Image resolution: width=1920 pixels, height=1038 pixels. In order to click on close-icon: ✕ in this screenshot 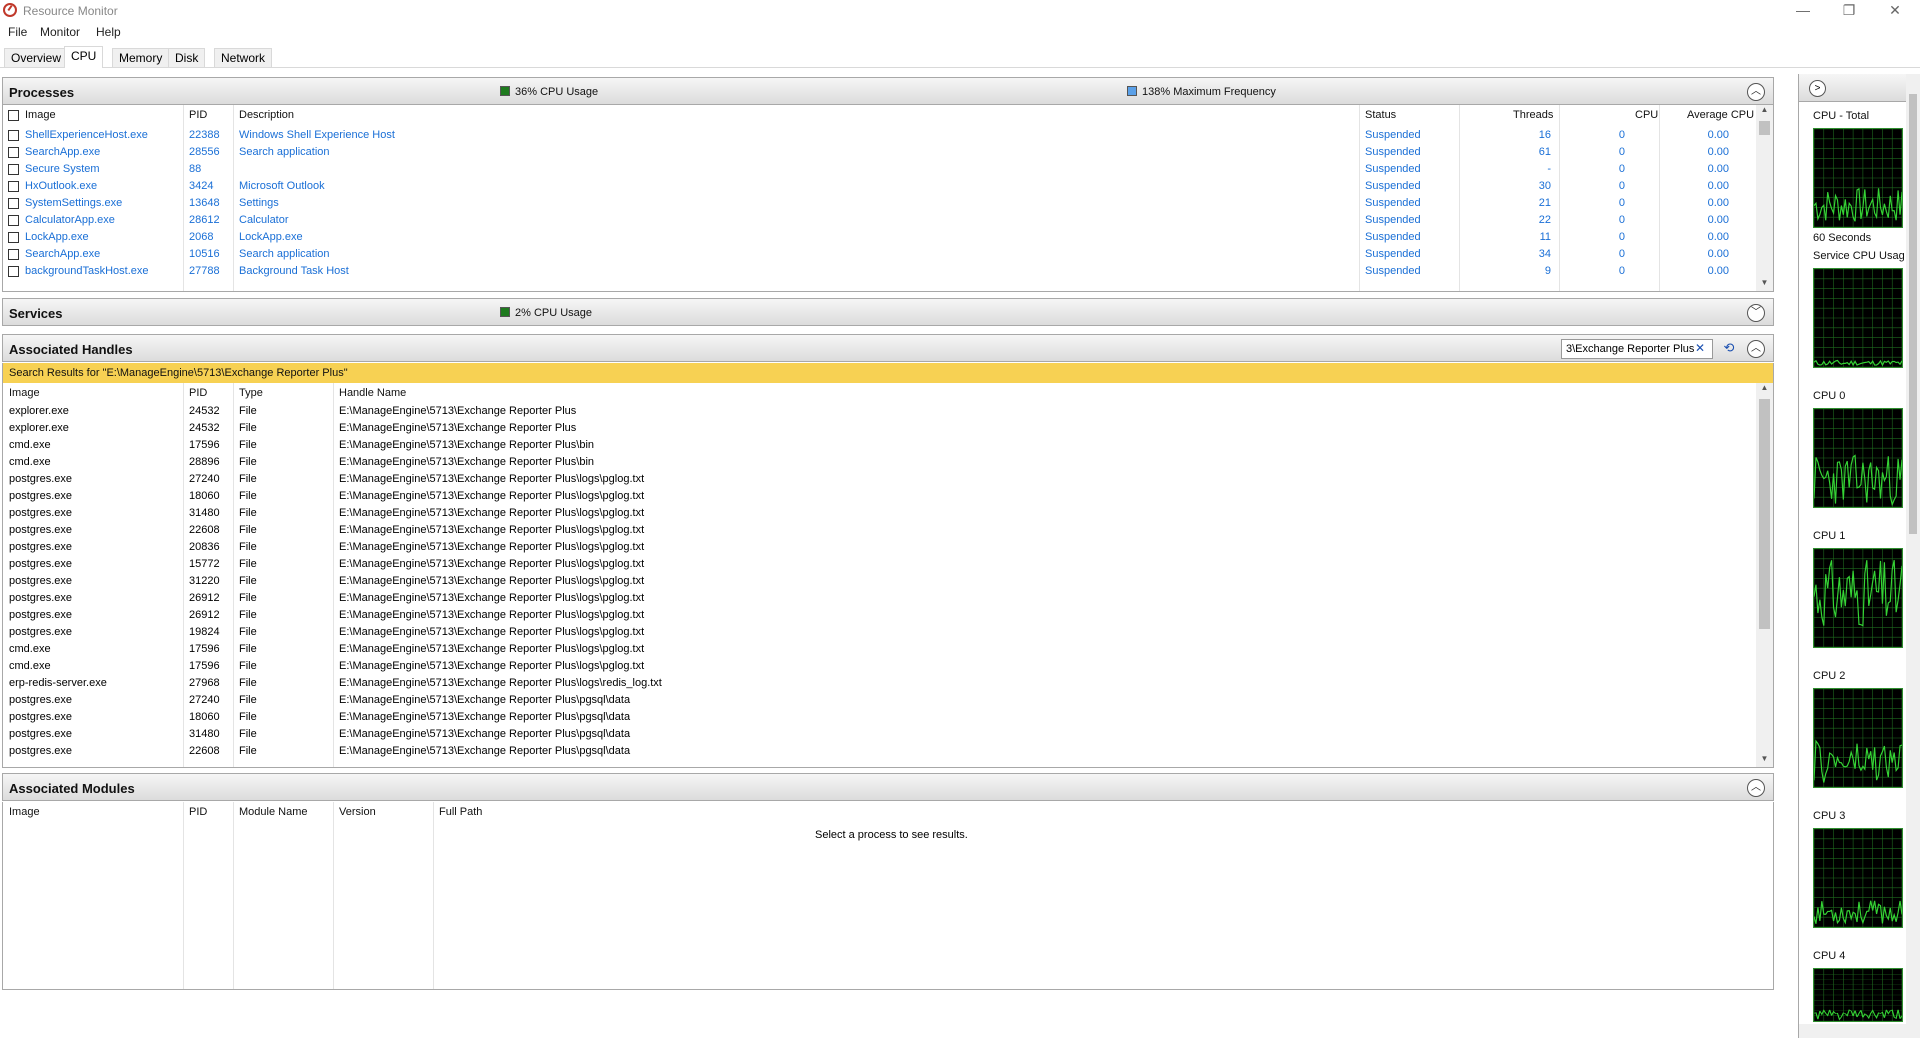, I will do `click(1700, 348)`.